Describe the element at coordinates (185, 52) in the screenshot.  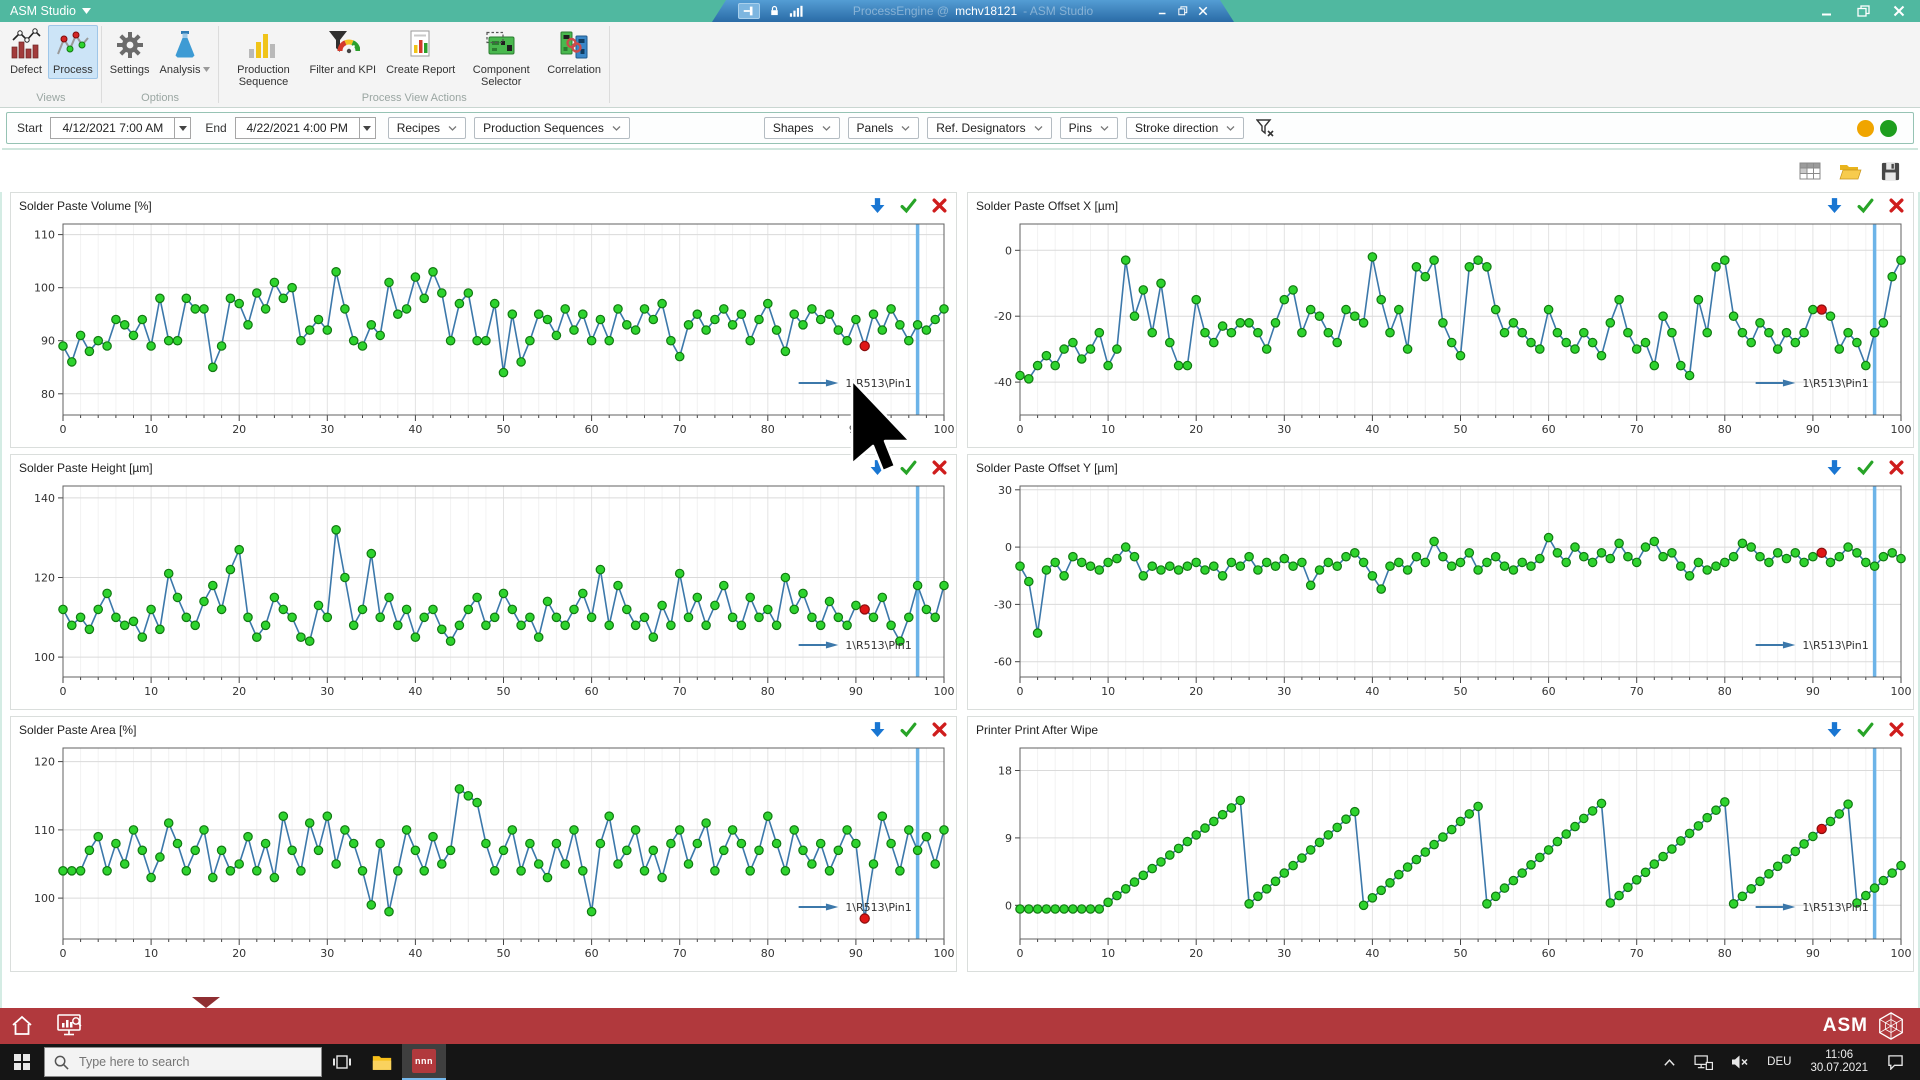
I see `analysis-button: Analysis` at that location.